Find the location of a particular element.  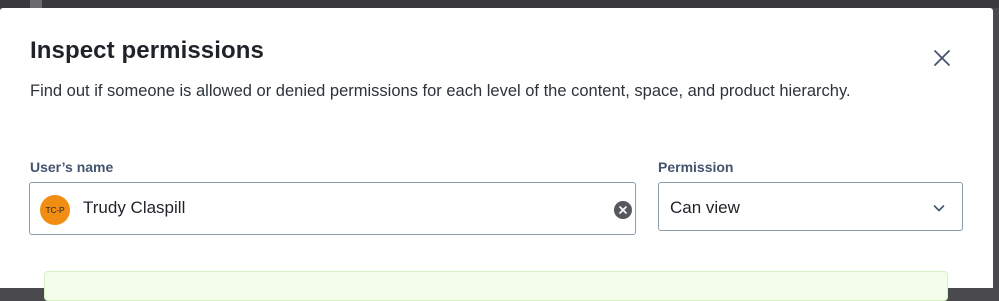

clear-user-button is located at coordinates (623, 210).